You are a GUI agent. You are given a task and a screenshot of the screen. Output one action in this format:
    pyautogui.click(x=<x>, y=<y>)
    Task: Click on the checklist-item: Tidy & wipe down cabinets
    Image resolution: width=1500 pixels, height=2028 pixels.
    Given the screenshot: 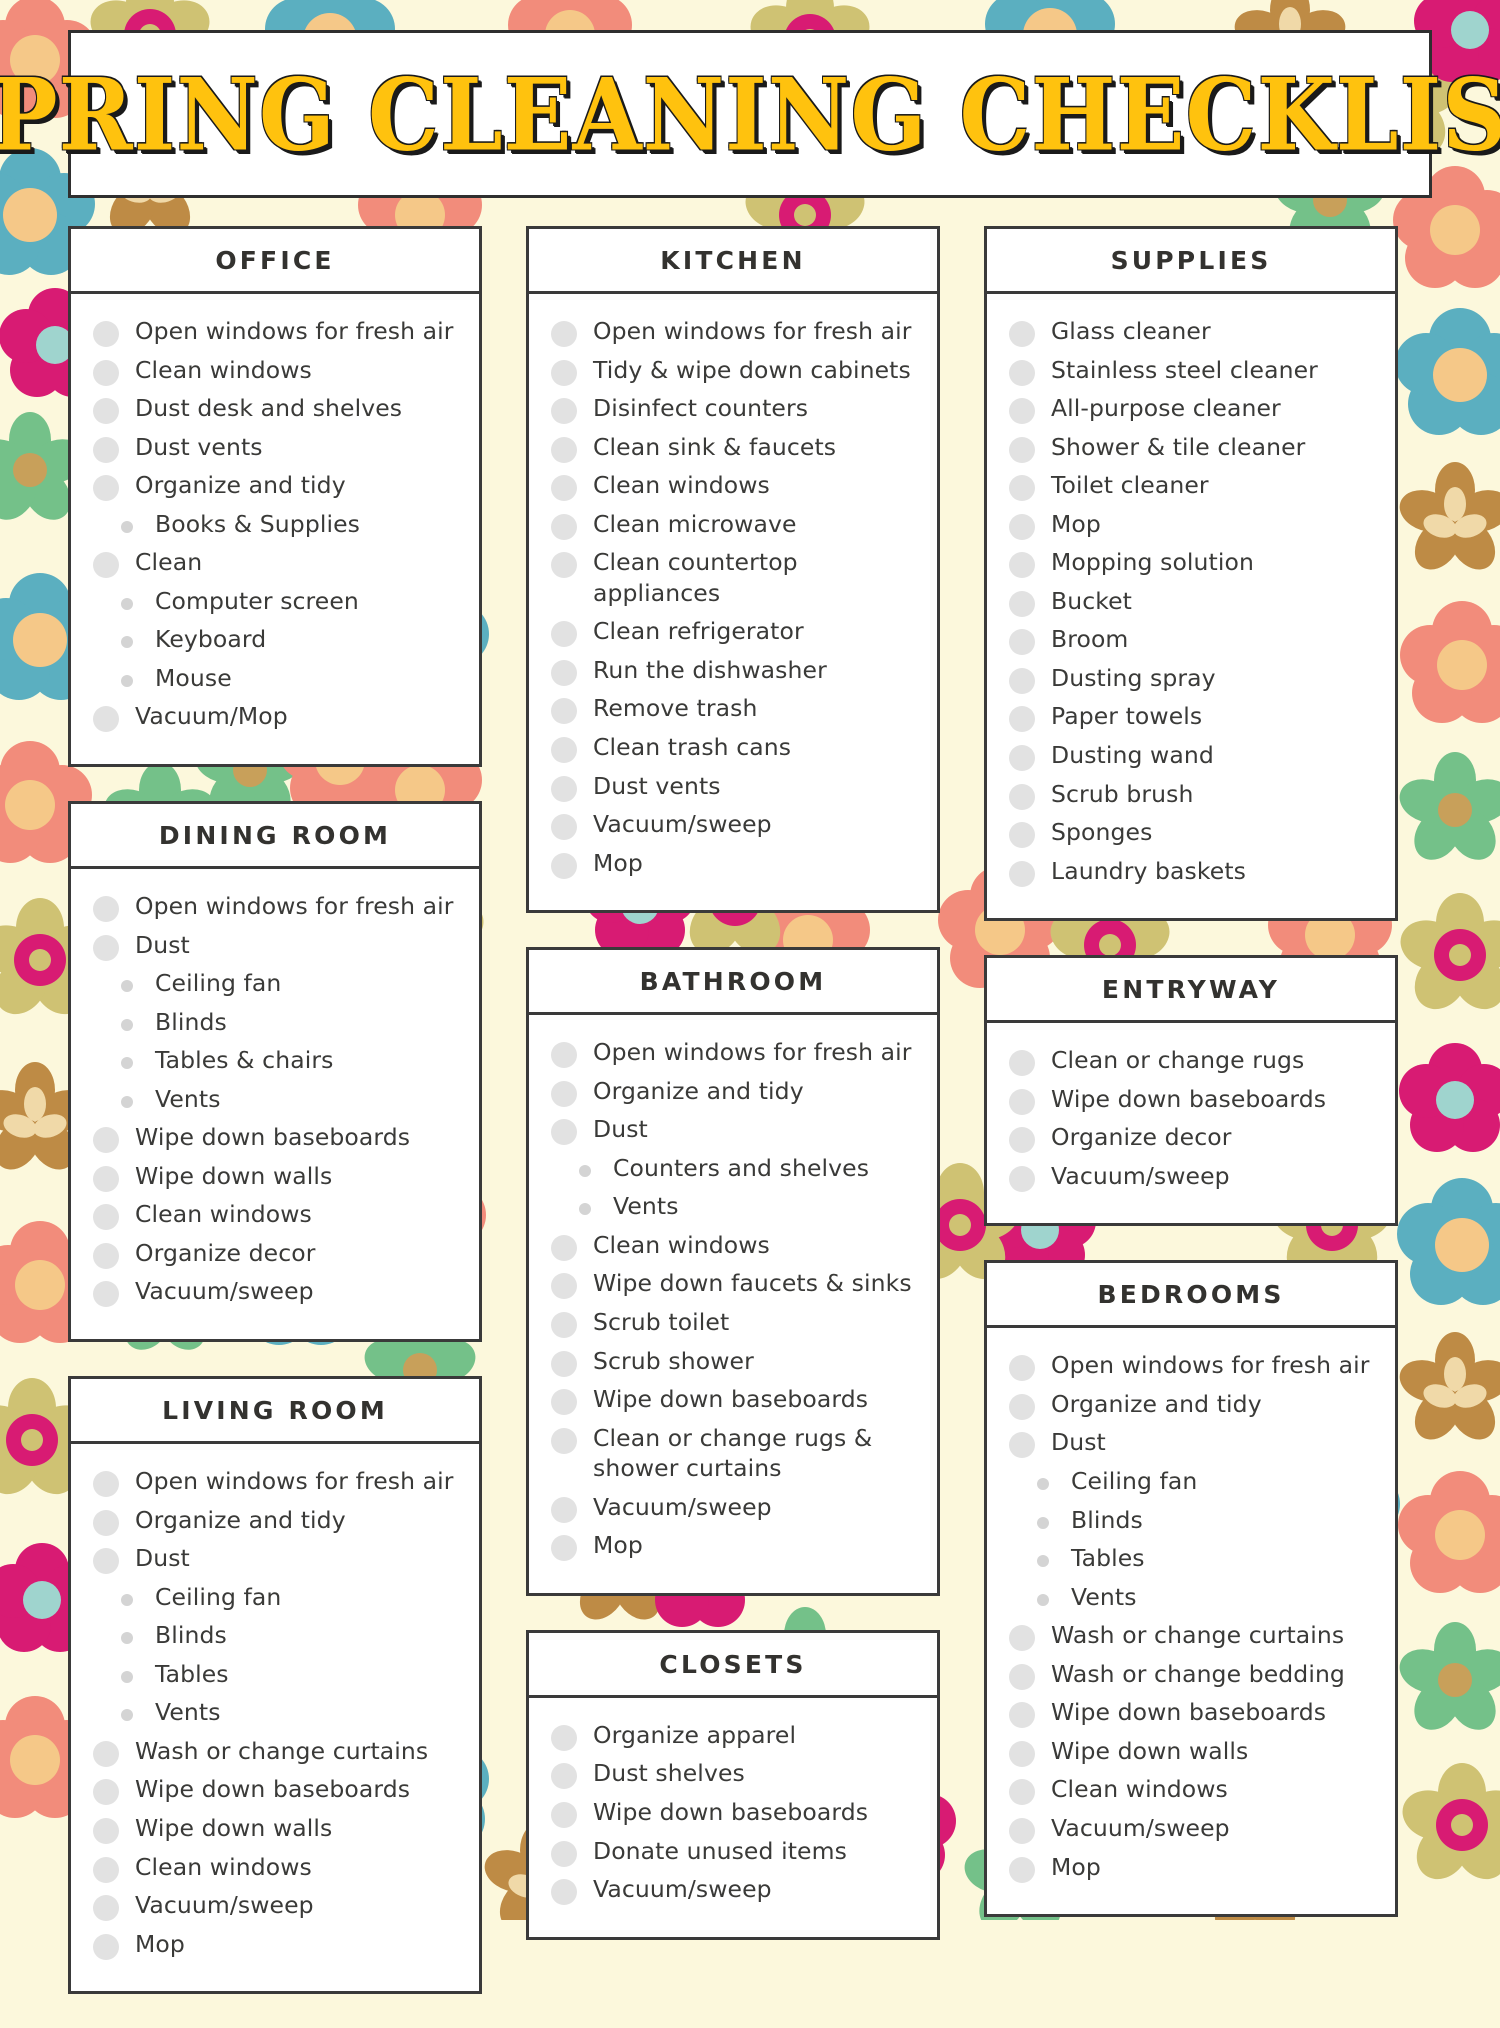 What is the action you would take?
    pyautogui.click(x=735, y=370)
    